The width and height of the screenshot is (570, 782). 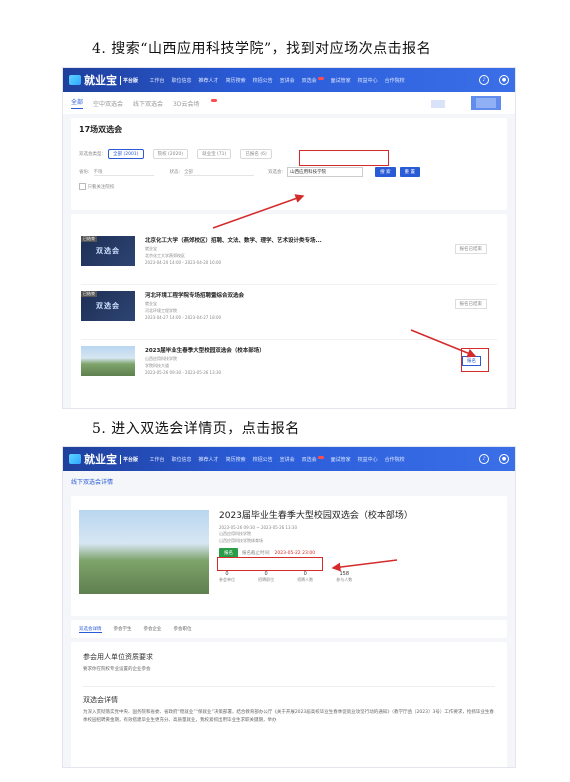 What do you see at coordinates (241, 540) in the screenshot?
I see `fair-detail-place: 山西应用科技学院体育场` at bounding box center [241, 540].